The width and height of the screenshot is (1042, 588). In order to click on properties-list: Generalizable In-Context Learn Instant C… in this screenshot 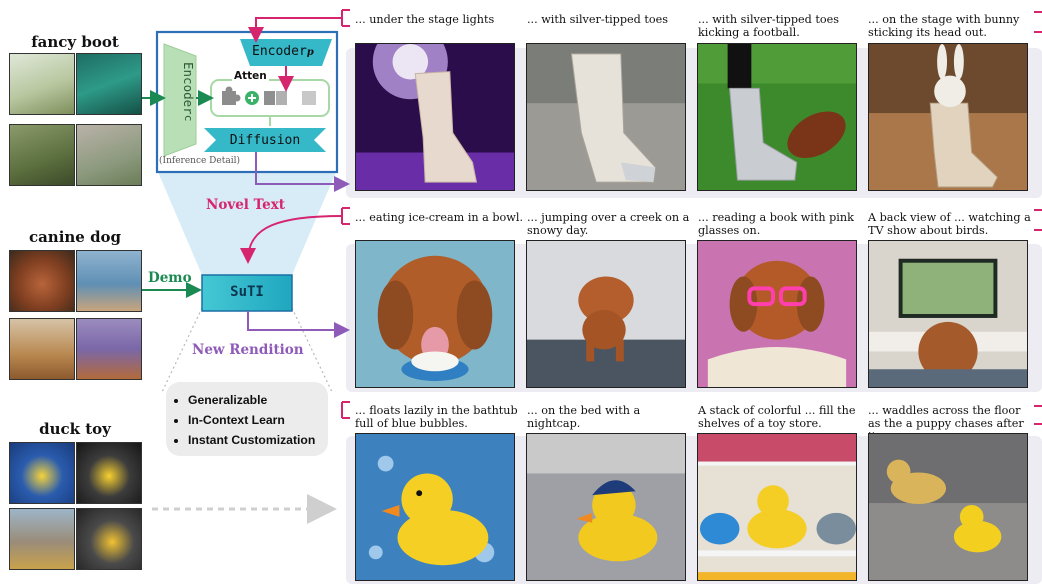, I will do `click(247, 420)`.